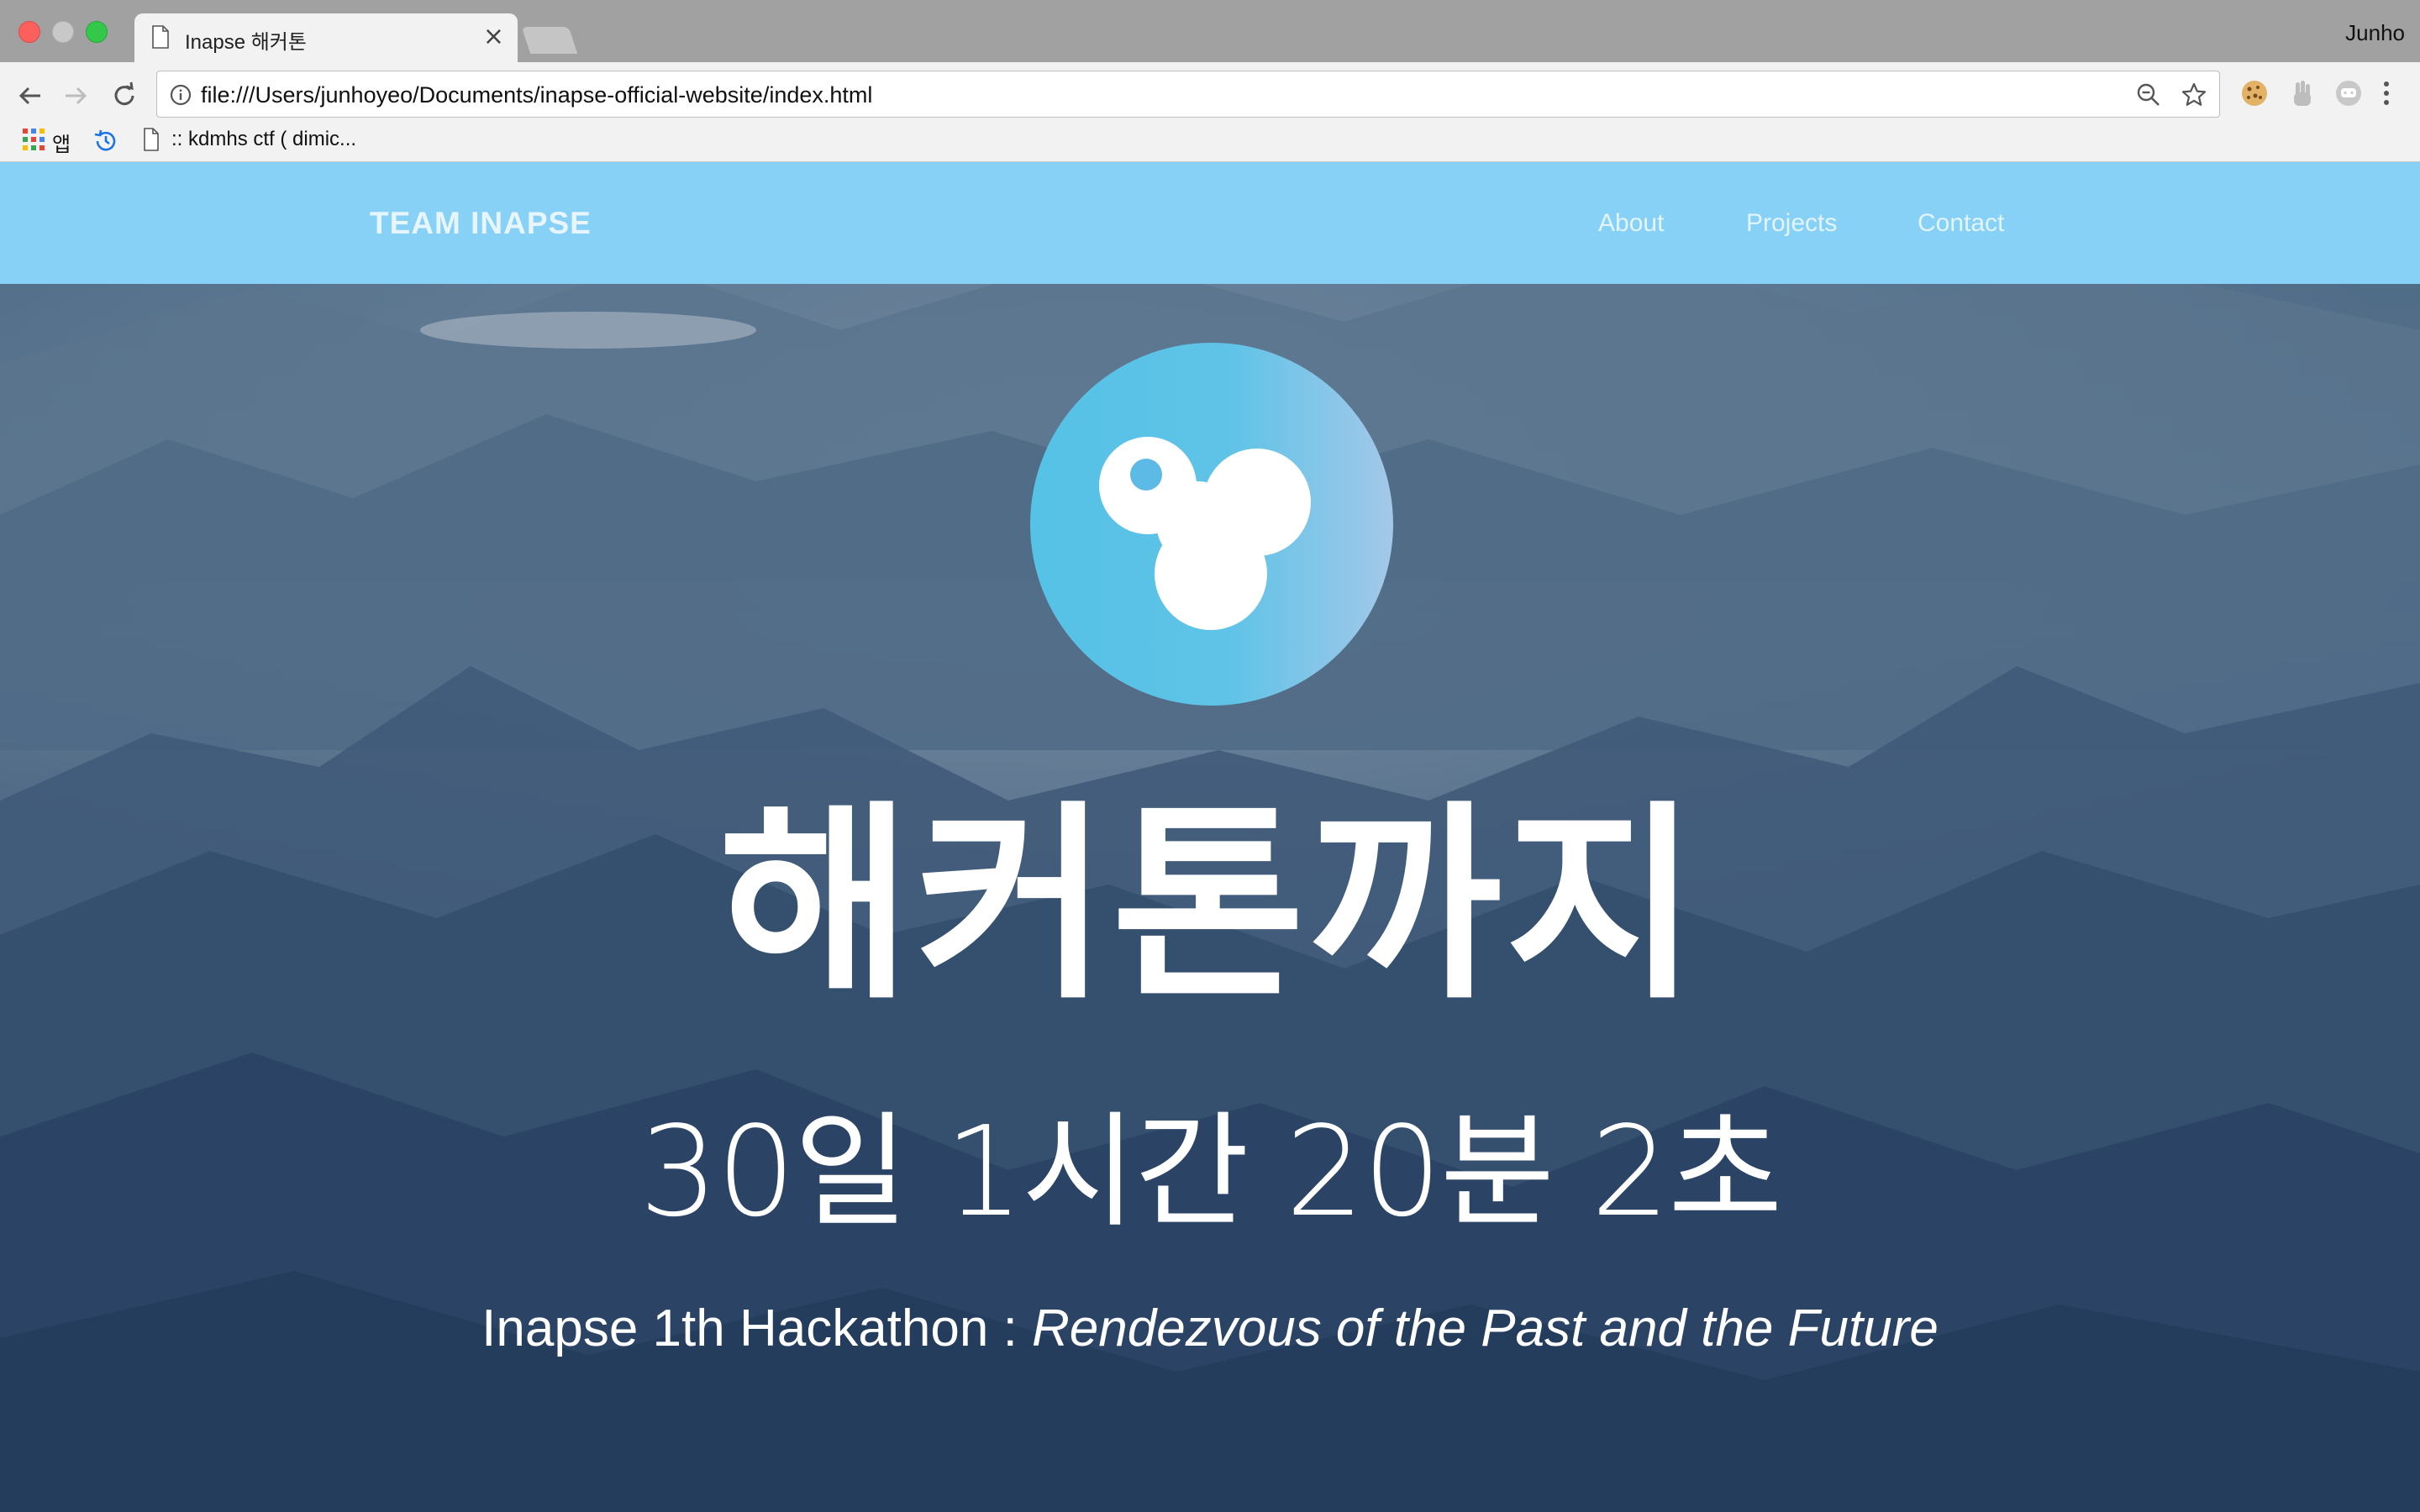 The height and width of the screenshot is (1512, 2420). What do you see at coordinates (2194, 94) in the screenshot?
I see `star-icon` at bounding box center [2194, 94].